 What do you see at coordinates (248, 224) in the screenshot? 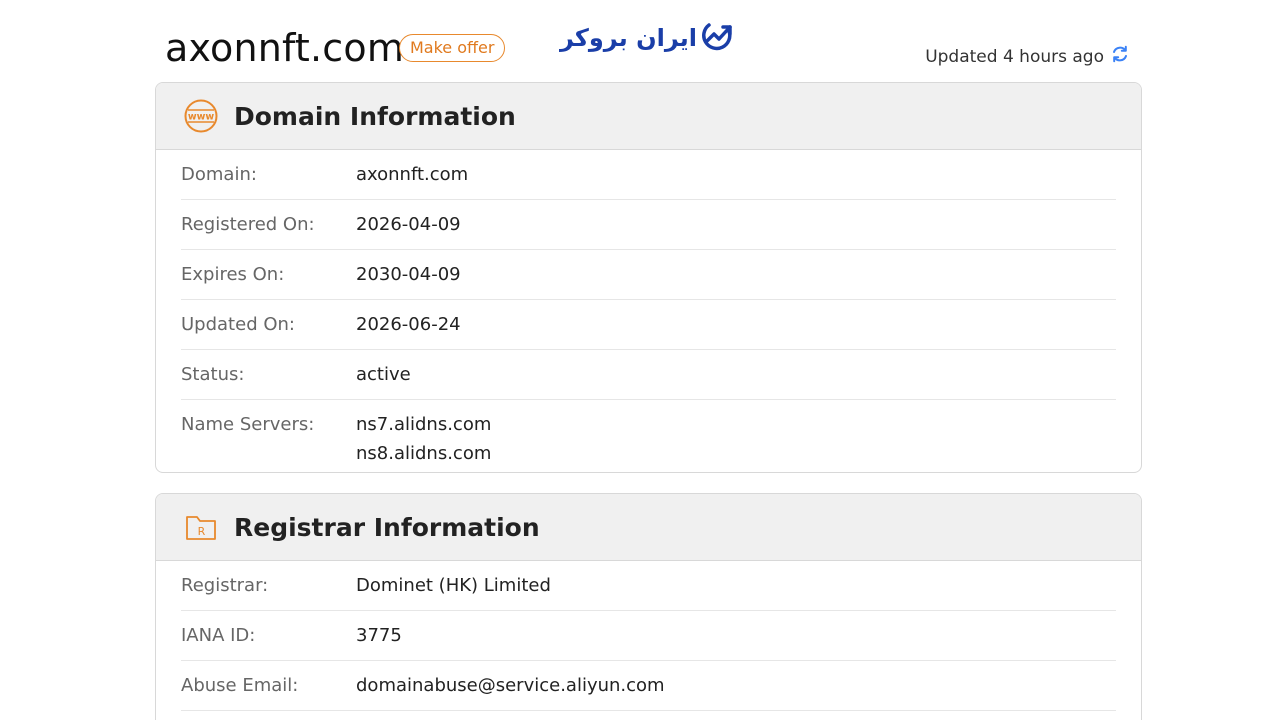
I see `row-label: Registered On:` at bounding box center [248, 224].